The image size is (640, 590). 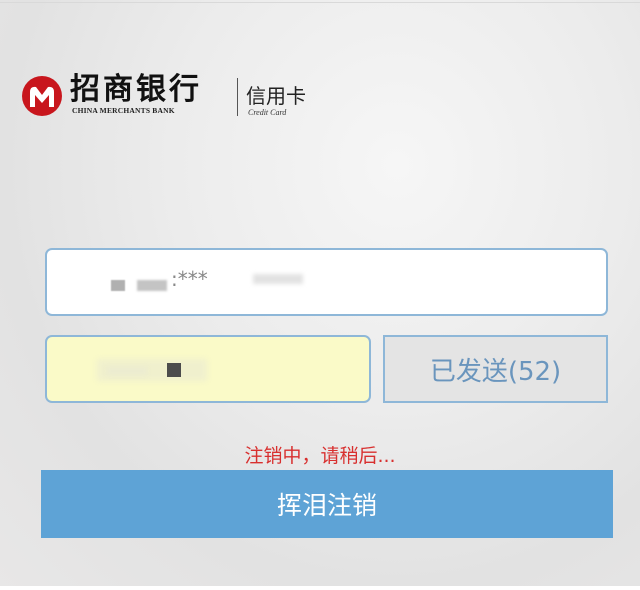 I want to click on phone-input: :***, so click(x=326, y=282).